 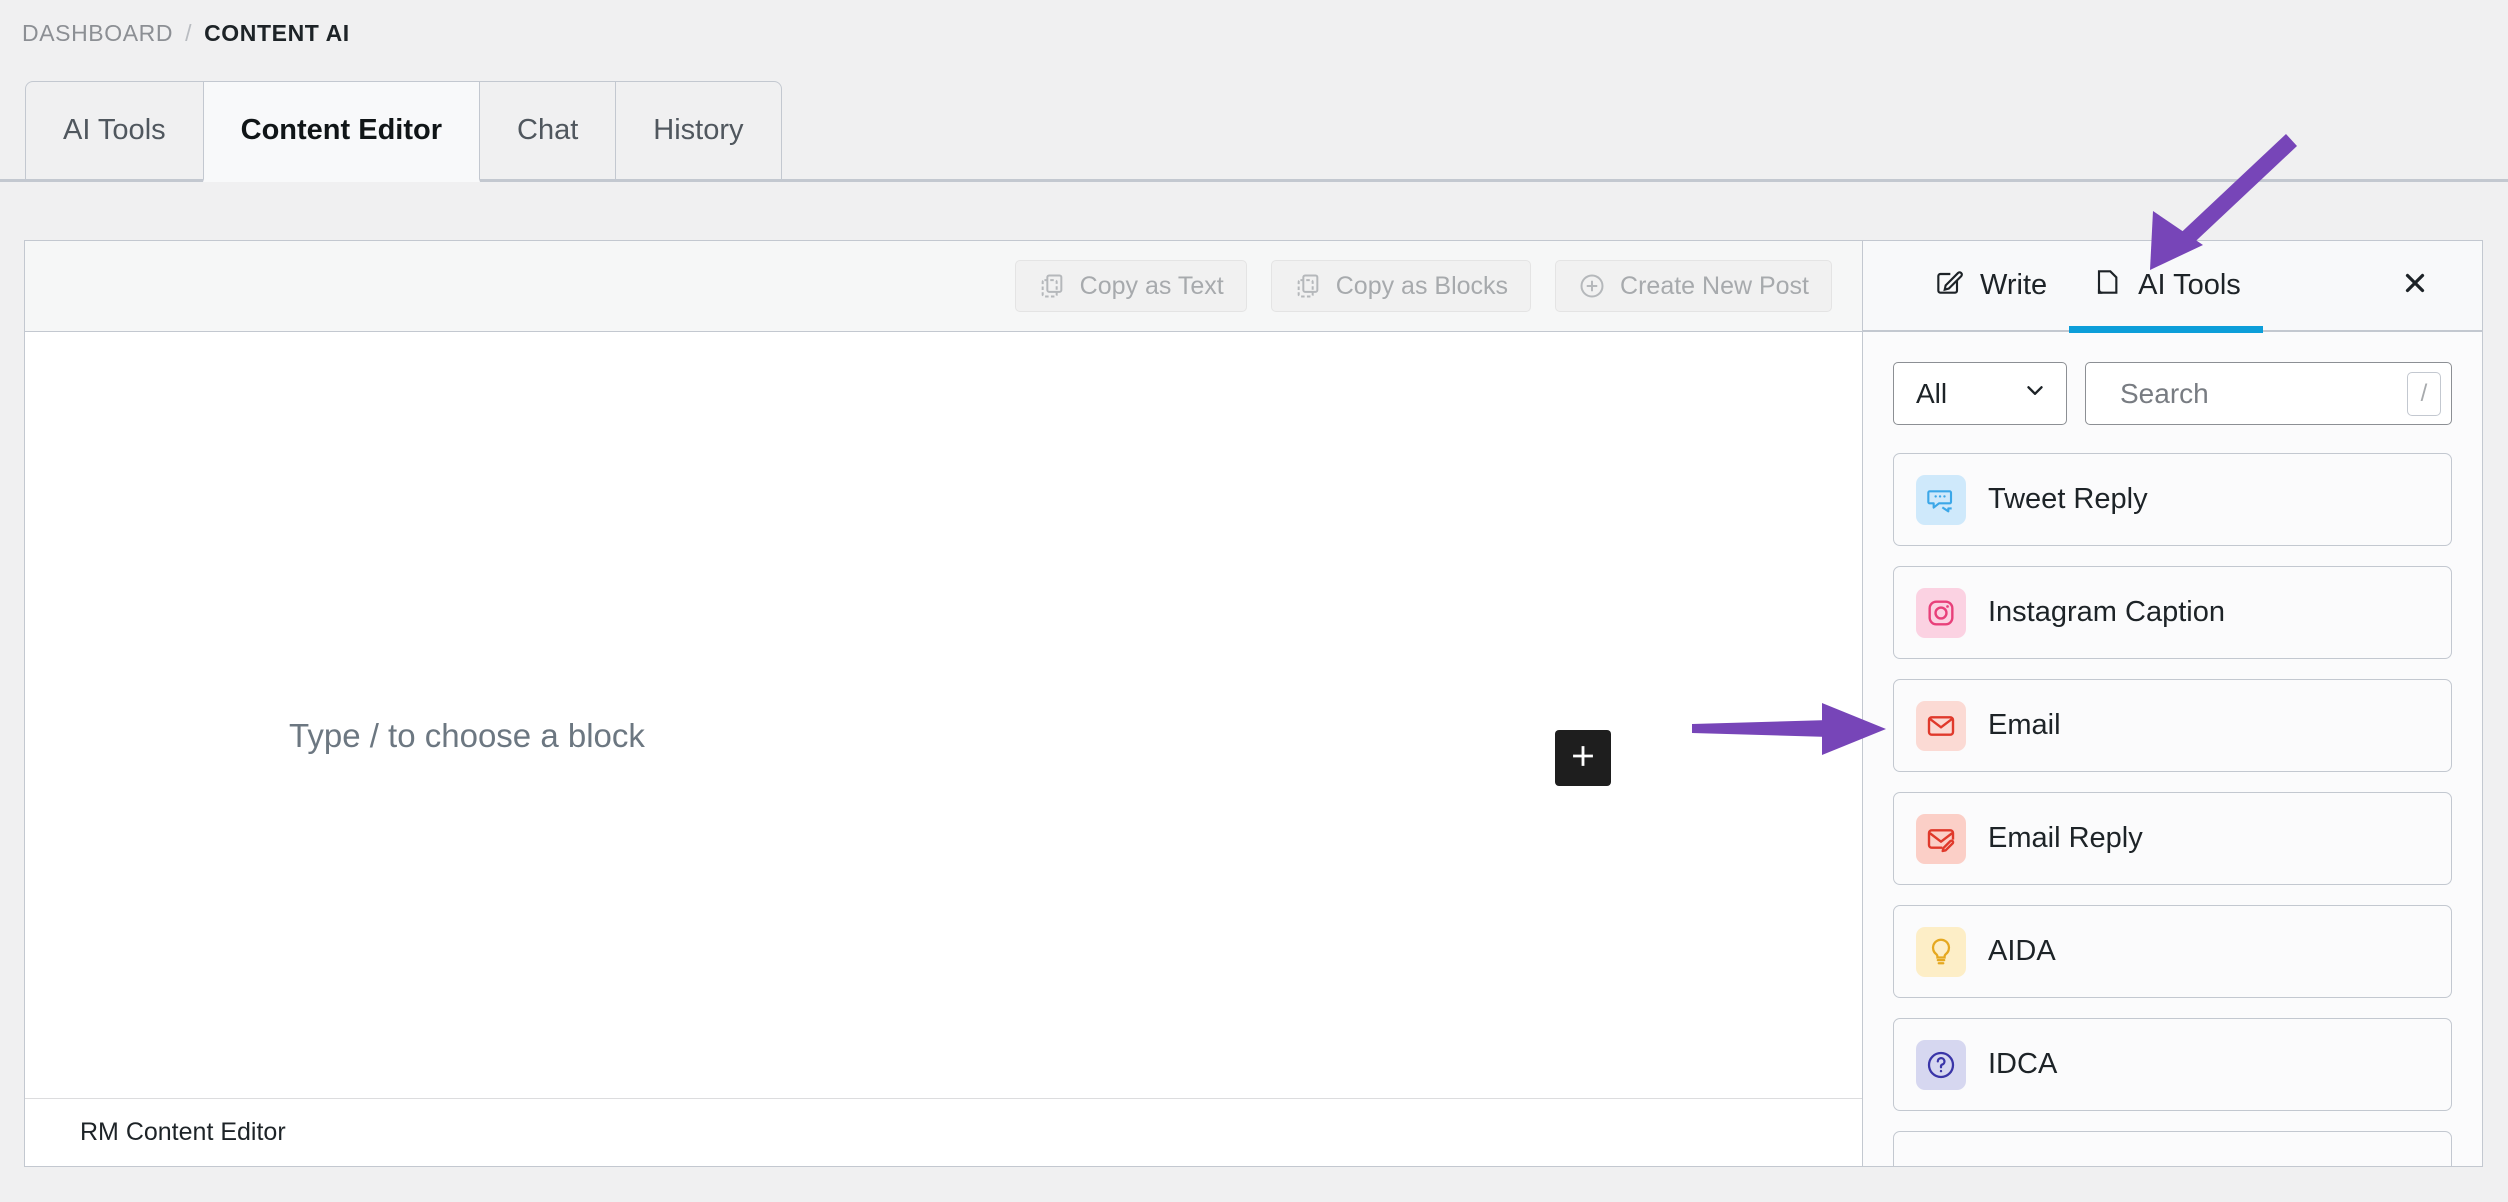 I want to click on tool-item-email: Email, so click(x=2172, y=725).